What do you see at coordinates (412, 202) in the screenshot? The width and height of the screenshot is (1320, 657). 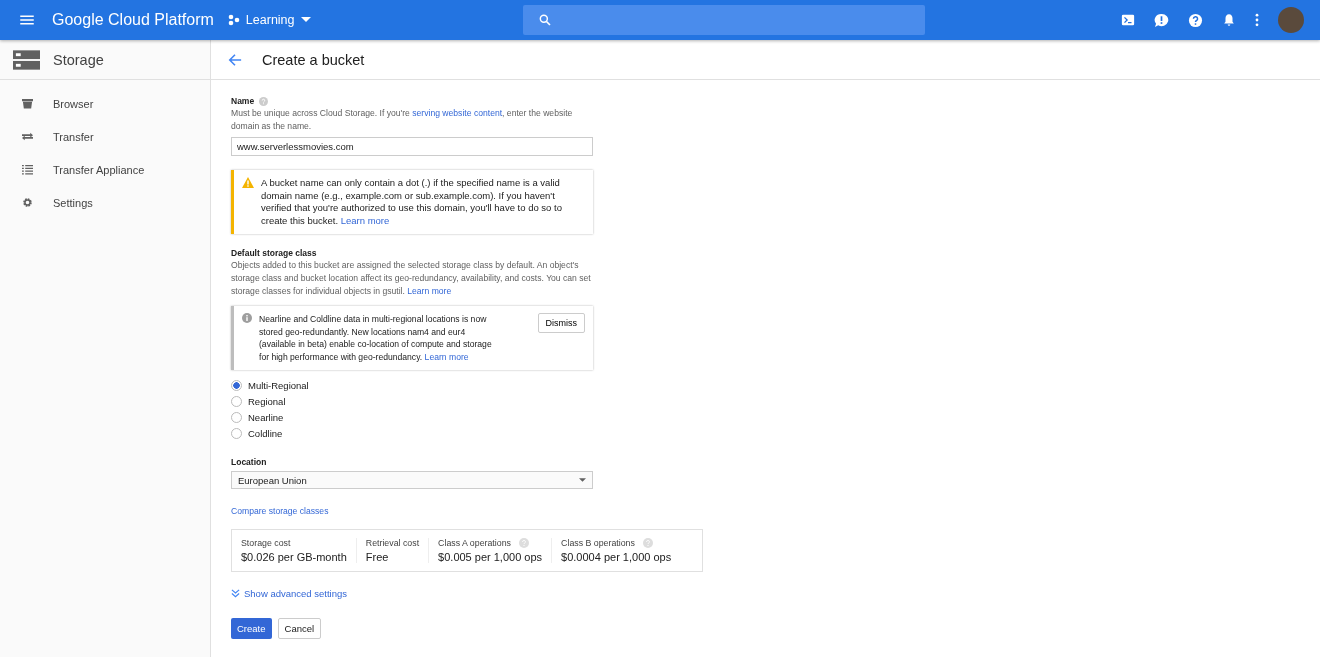 I see `warning-text: A bucket name can only contain a dot (.) if the specified name is a valid domain name (e.g., example.com or sub.example.com). If you haven't verified that you're authorized to use this domain, you'll have to do so to create this bucket. Learn more` at bounding box center [412, 202].